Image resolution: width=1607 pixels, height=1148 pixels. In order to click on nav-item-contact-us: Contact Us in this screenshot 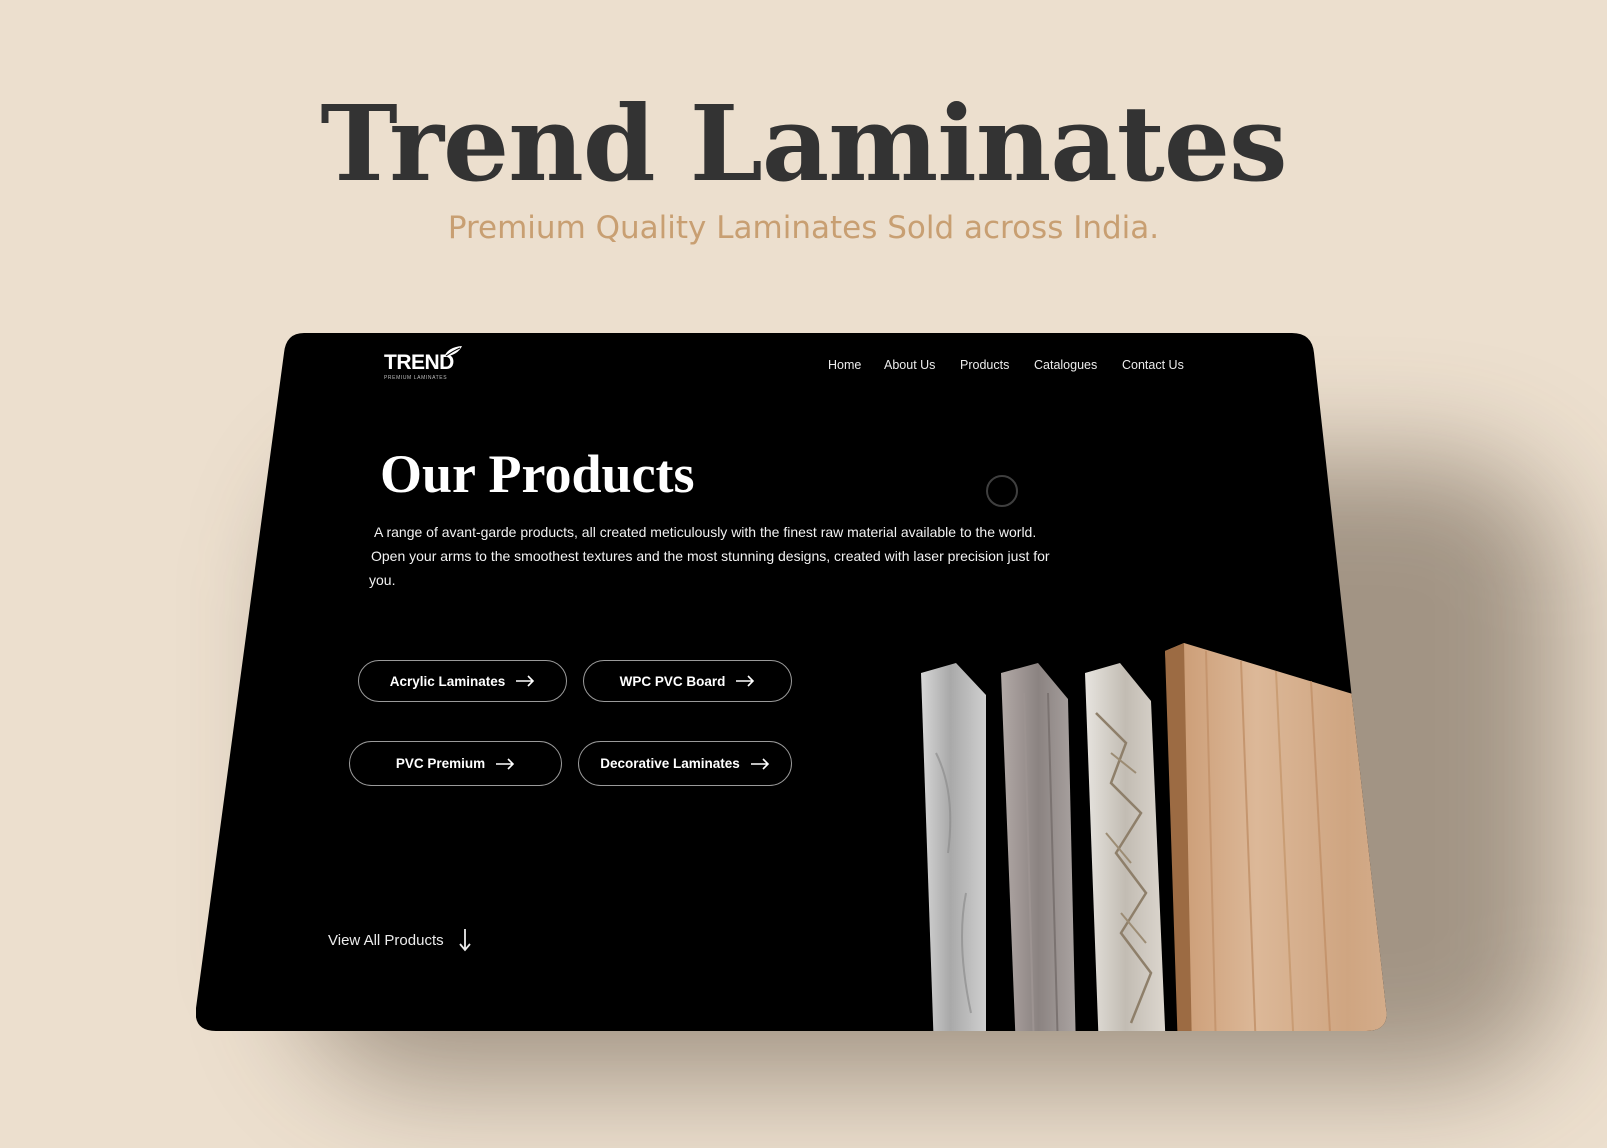, I will do `click(1153, 365)`.